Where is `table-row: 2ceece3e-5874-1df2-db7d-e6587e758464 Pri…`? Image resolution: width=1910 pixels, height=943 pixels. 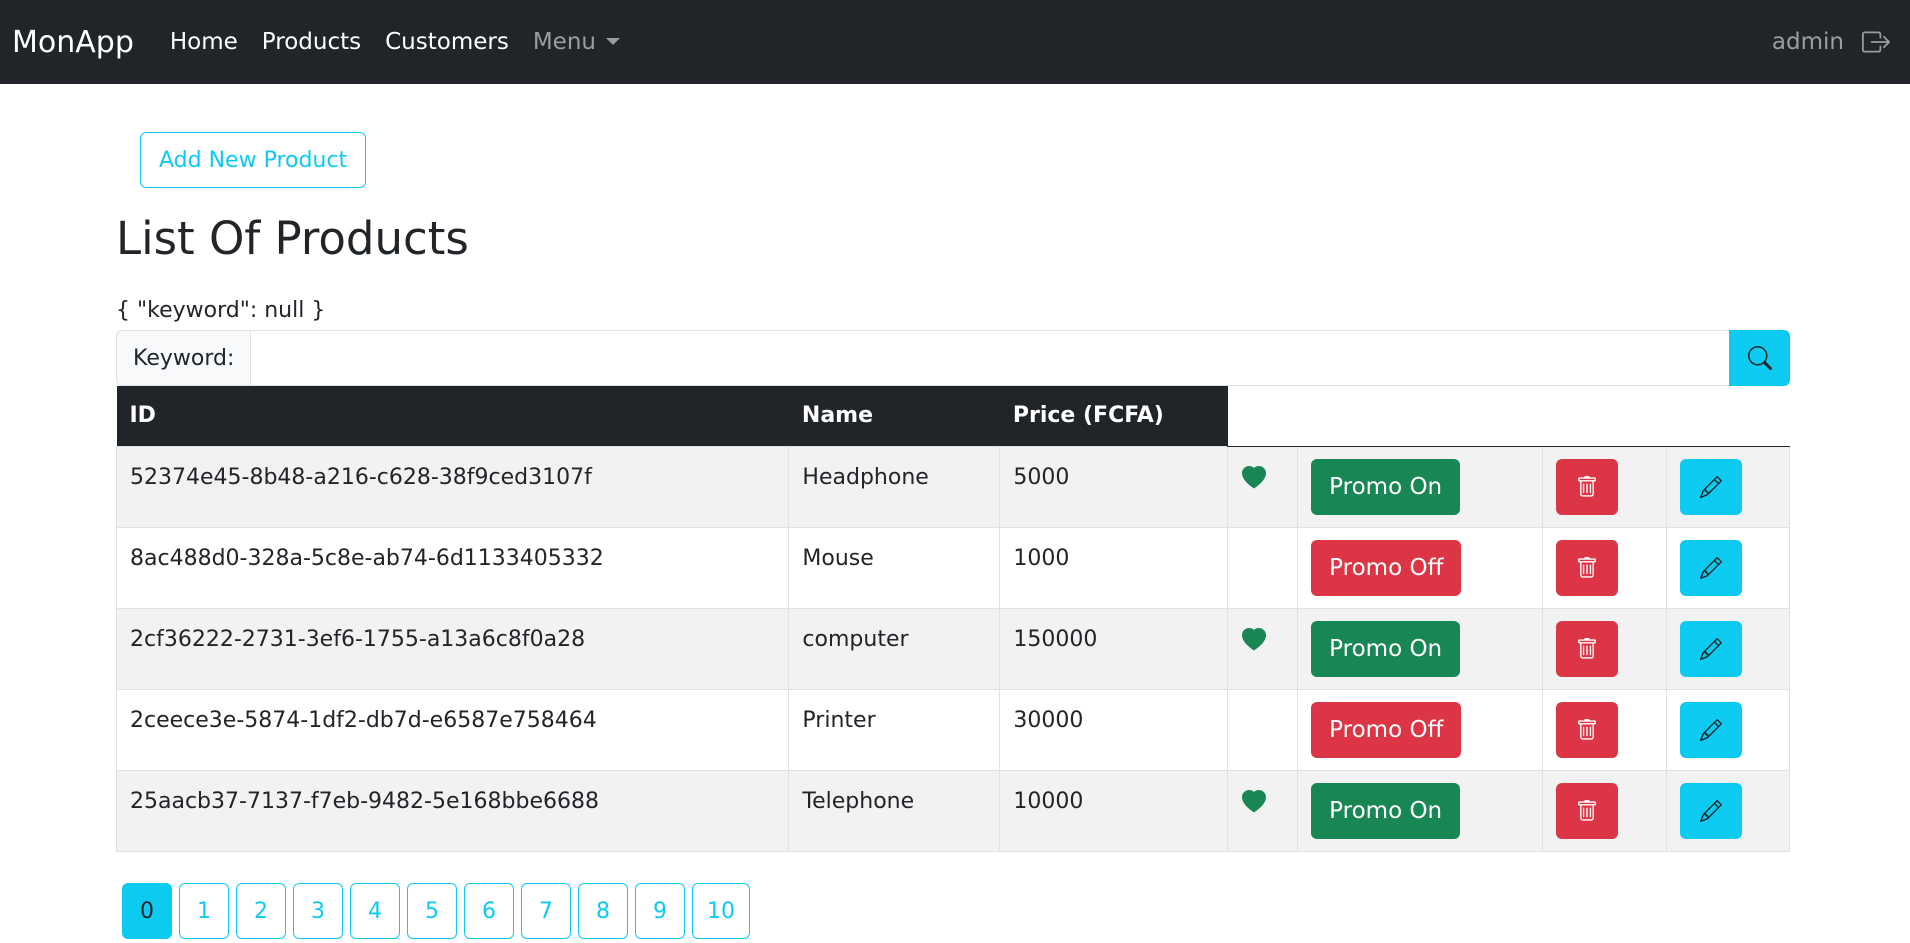
table-row: 2ceece3e-5874-1df2-db7d-e6587e758464 Pri… is located at coordinates (953, 729).